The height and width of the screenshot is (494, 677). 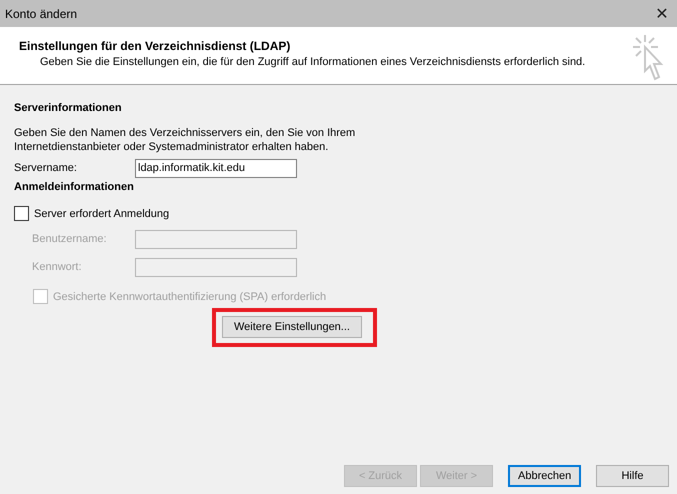 What do you see at coordinates (102, 214) in the screenshot?
I see `checkbox-label: Server erfordert Anmeldung` at bounding box center [102, 214].